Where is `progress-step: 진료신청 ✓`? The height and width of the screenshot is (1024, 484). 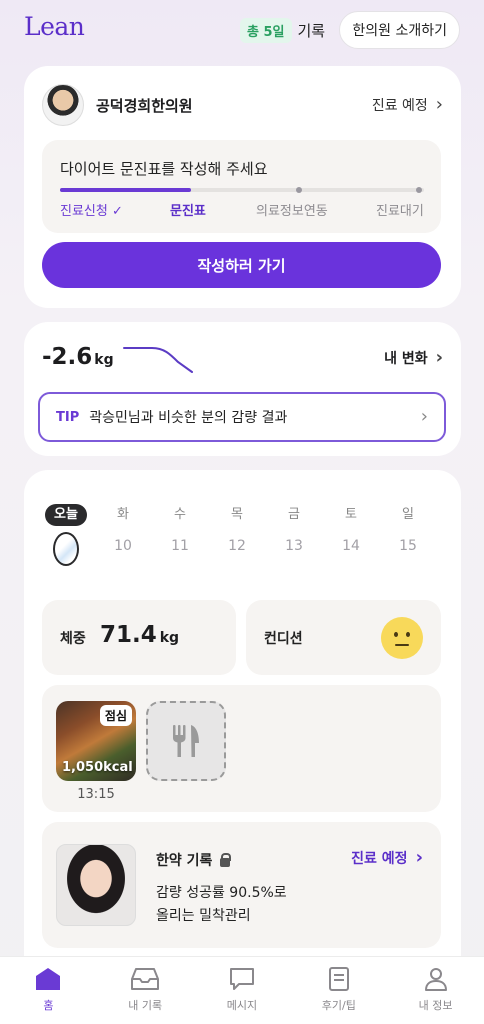 progress-step: 진료신청 ✓ is located at coordinates (91, 211).